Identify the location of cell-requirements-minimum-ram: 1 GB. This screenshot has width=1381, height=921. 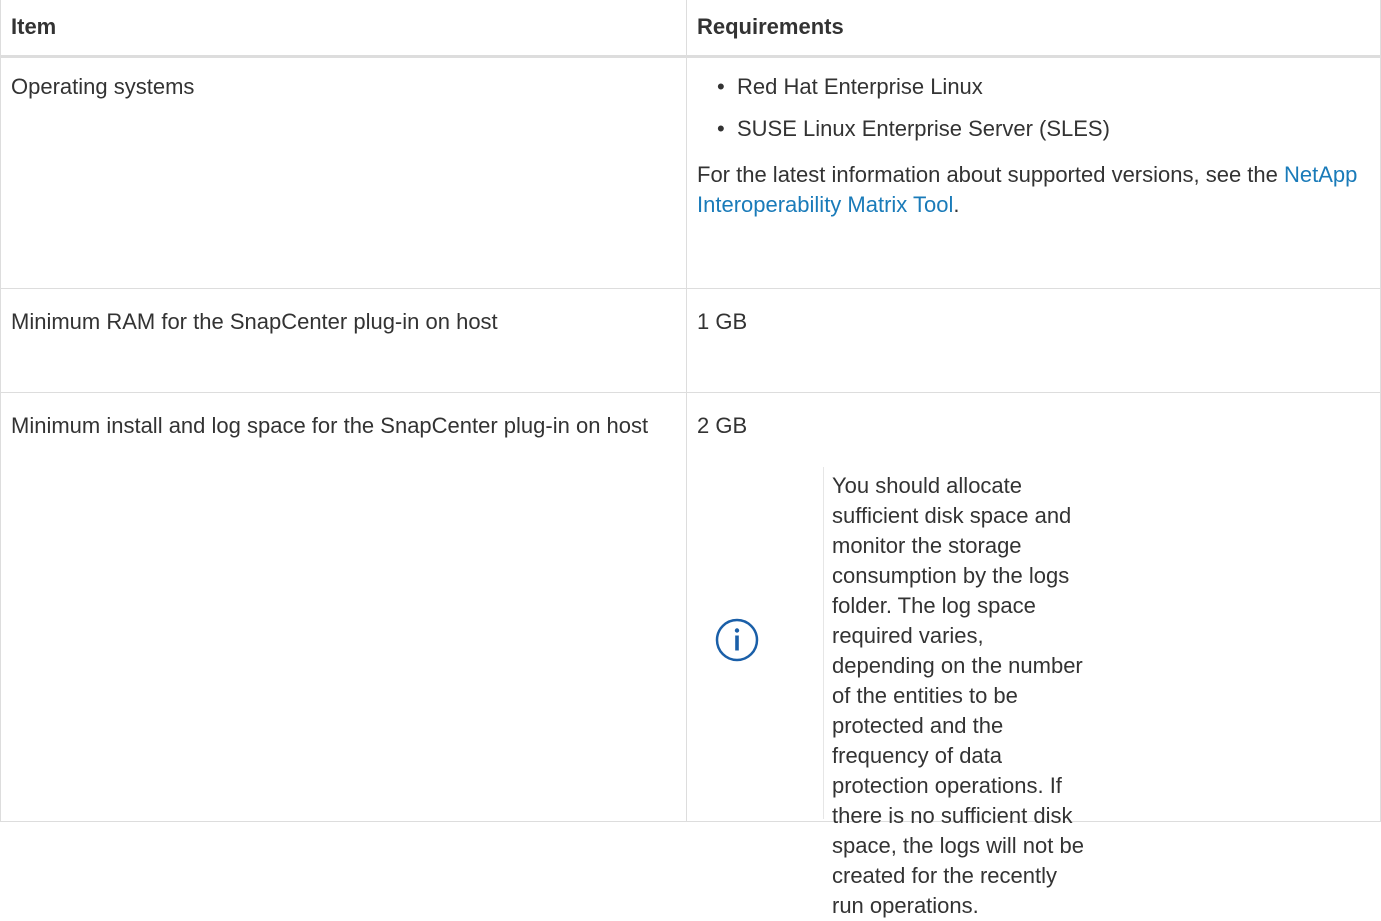
(1033, 340).